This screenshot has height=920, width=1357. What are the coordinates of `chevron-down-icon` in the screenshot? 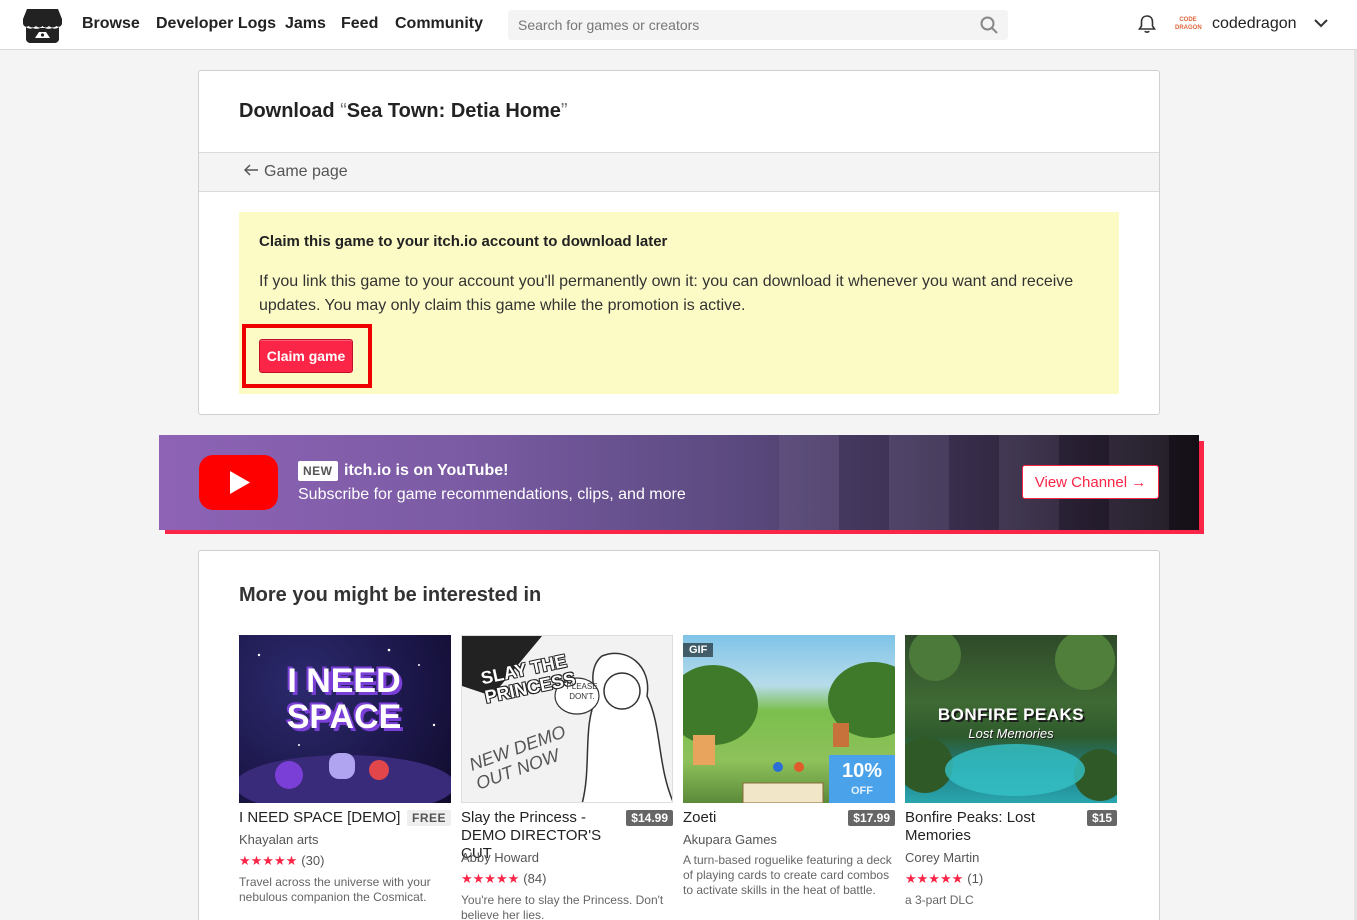 It's located at (1321, 23).